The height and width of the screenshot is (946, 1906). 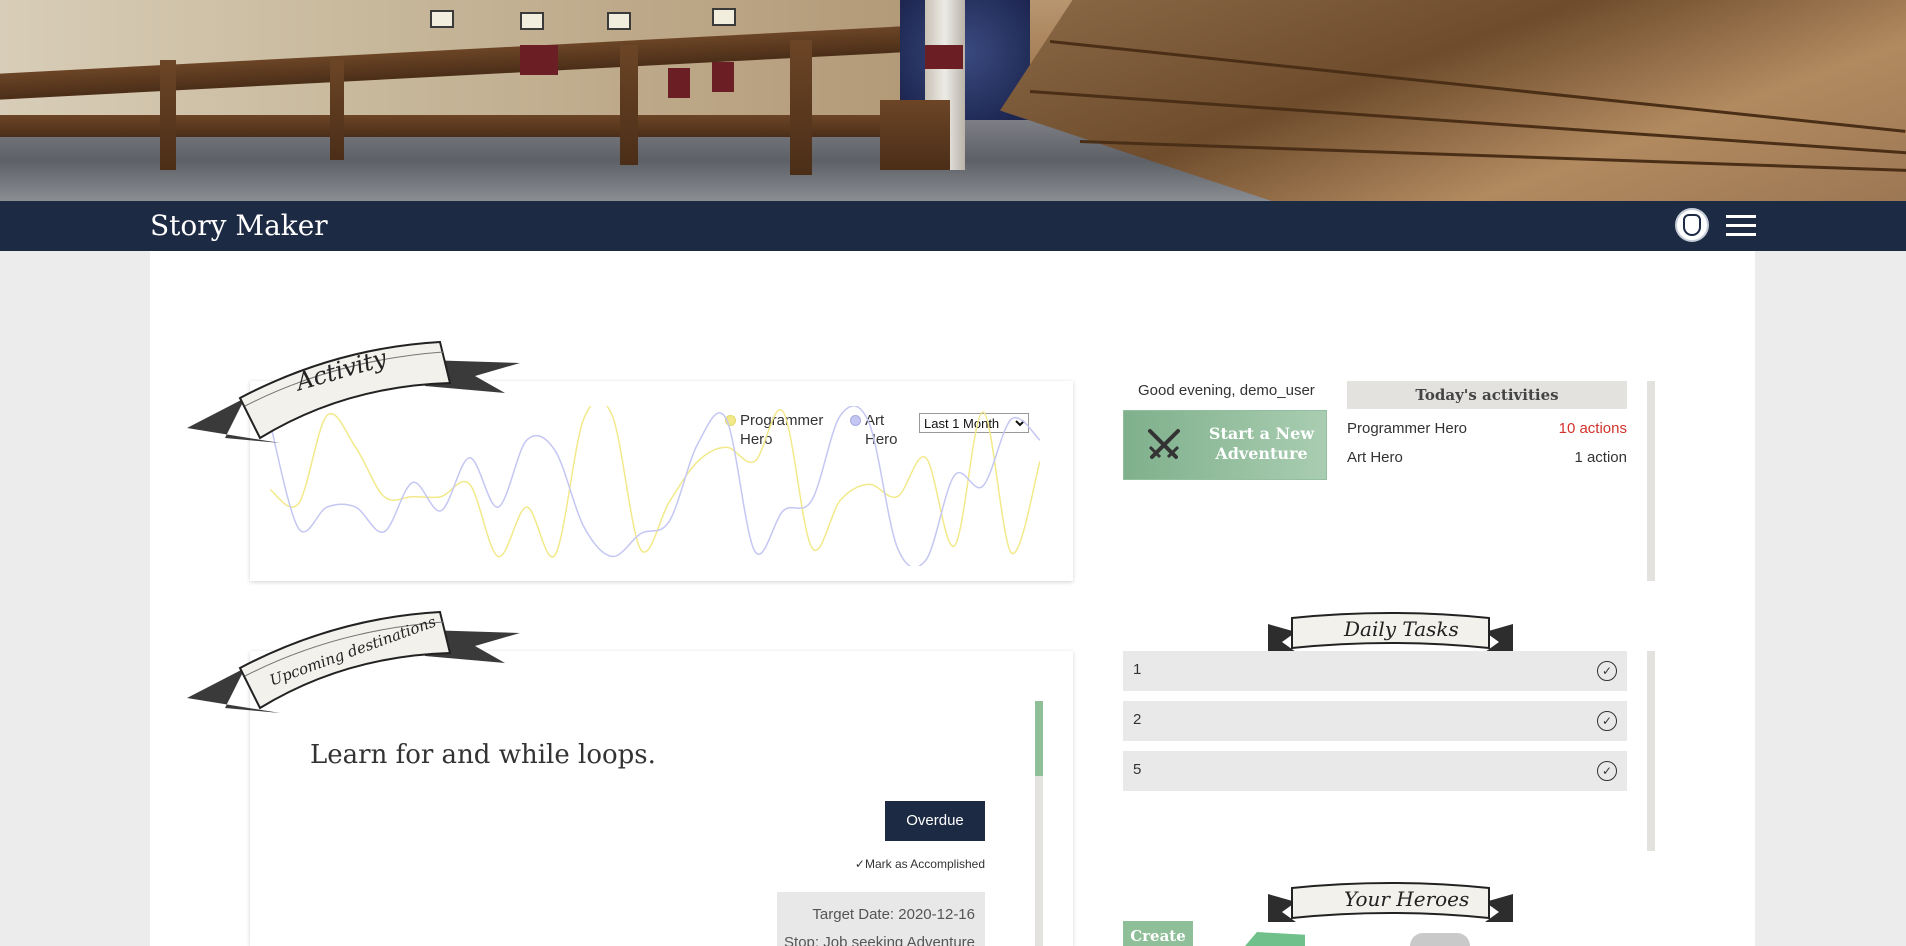 I want to click on today-action-count: 1 action, so click(x=1600, y=457).